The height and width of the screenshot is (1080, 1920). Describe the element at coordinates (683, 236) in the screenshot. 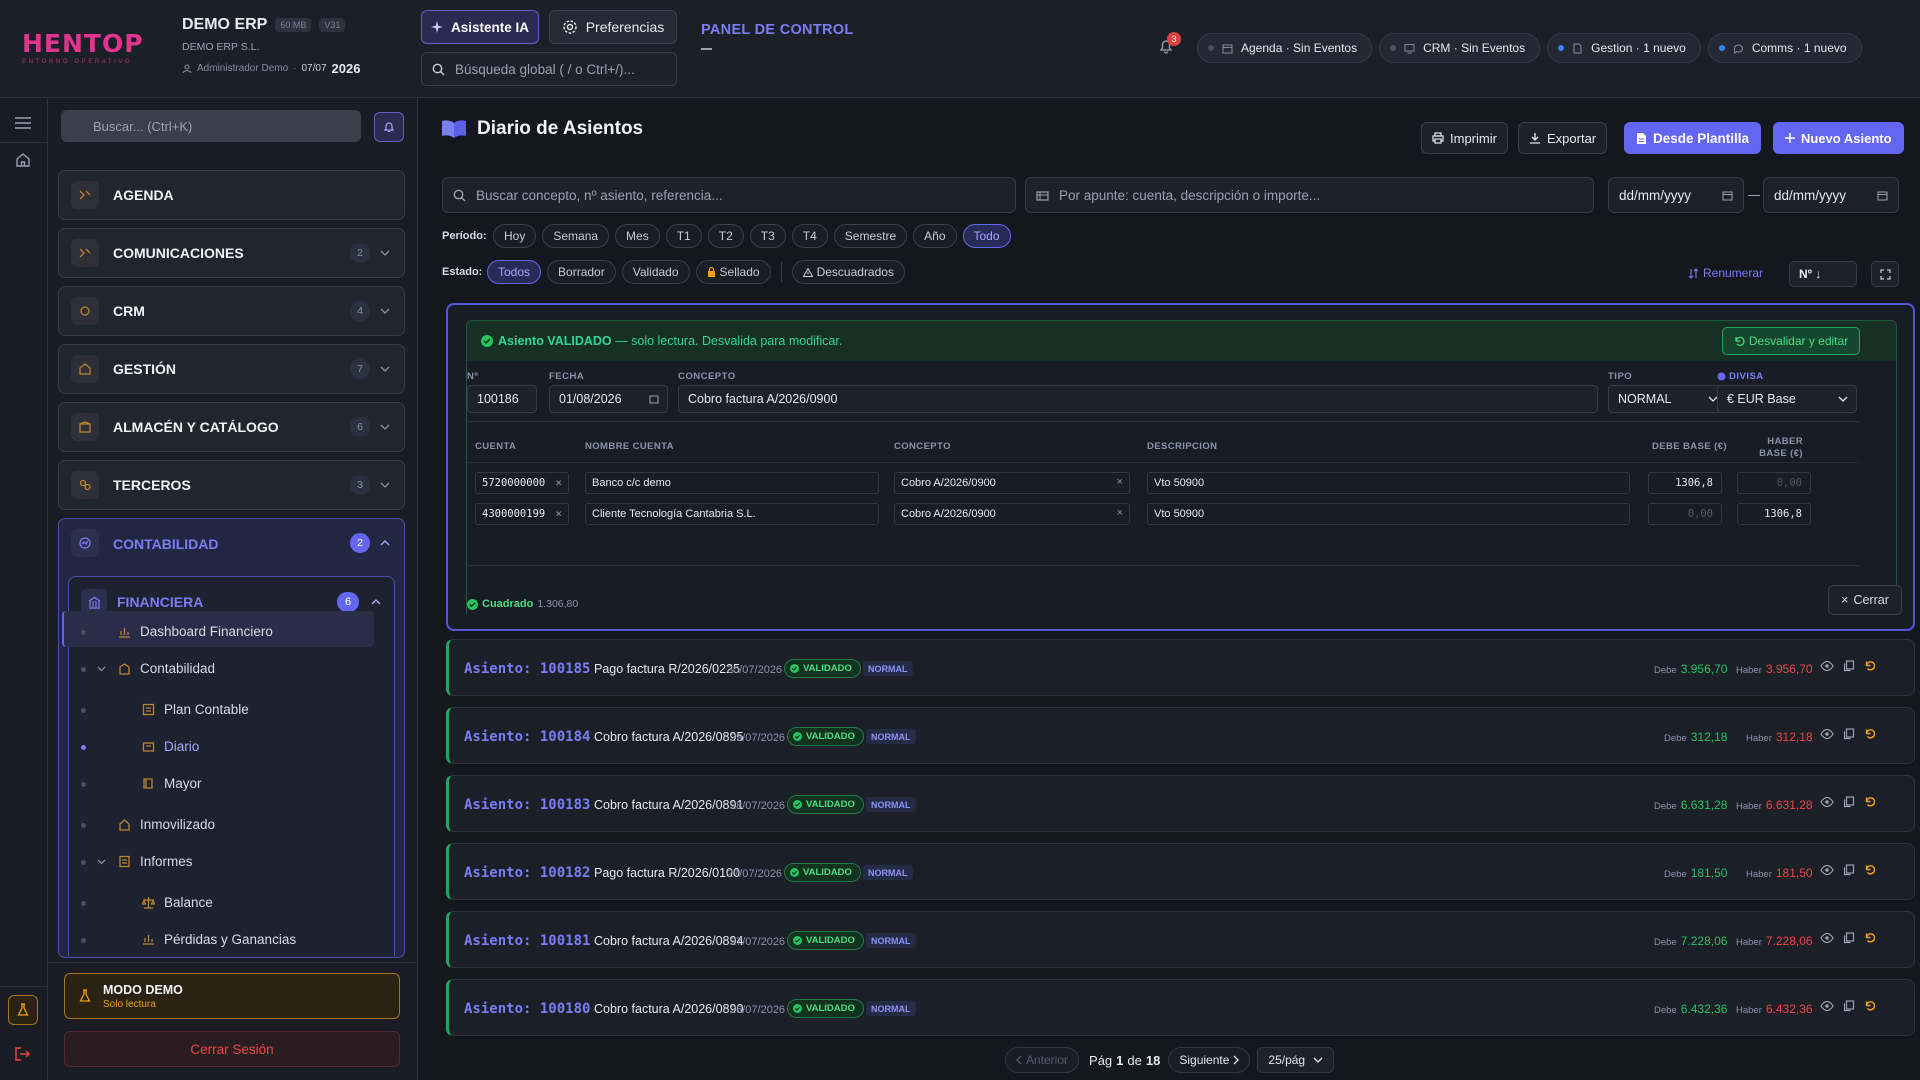

I see `period-chip: T1` at that location.